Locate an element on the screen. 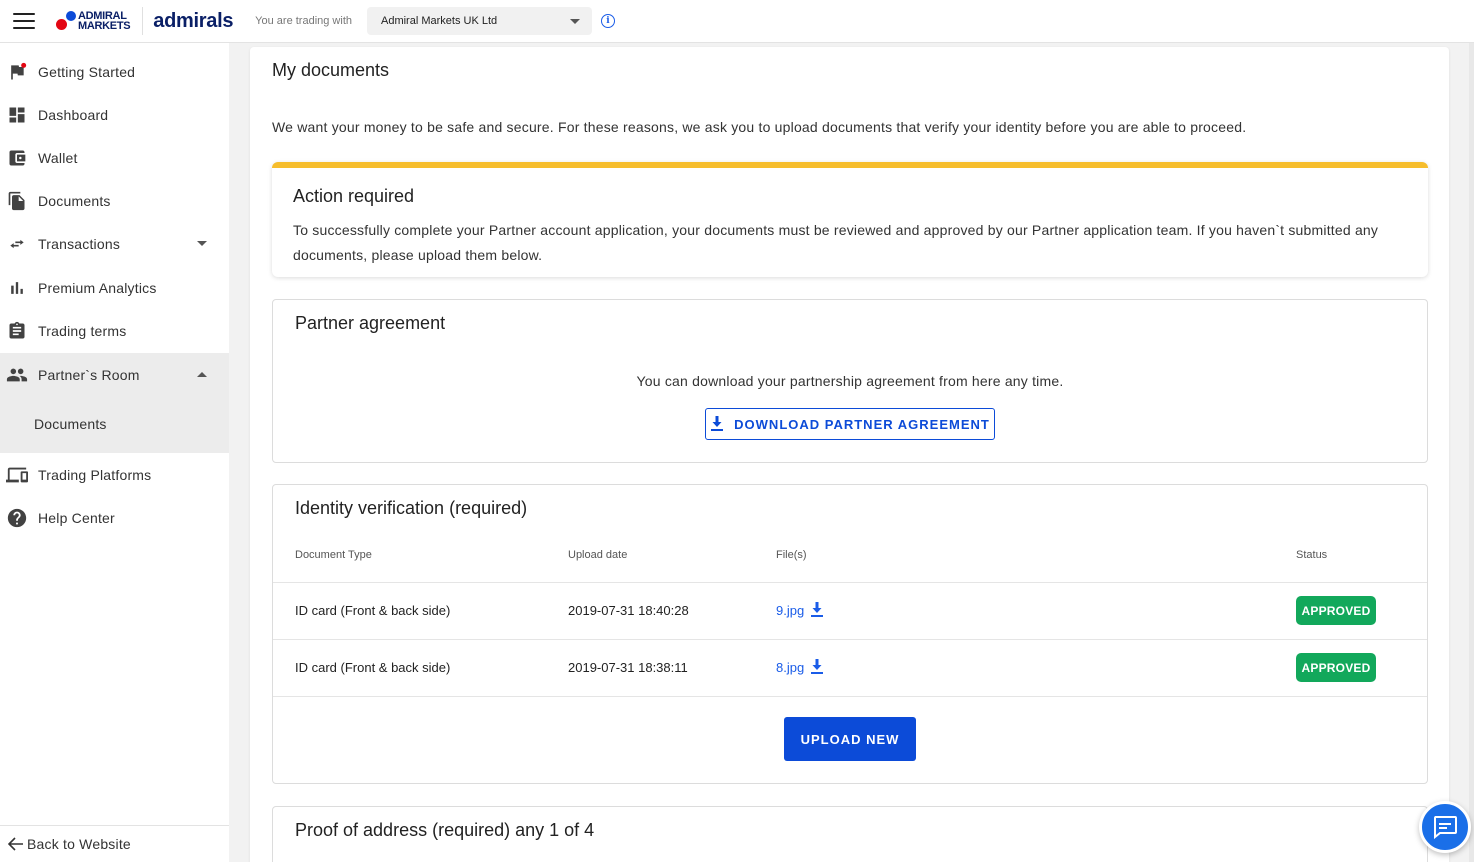 The height and width of the screenshot is (862, 1474). column-header-upload-date: Upload date is located at coordinates (598, 555).